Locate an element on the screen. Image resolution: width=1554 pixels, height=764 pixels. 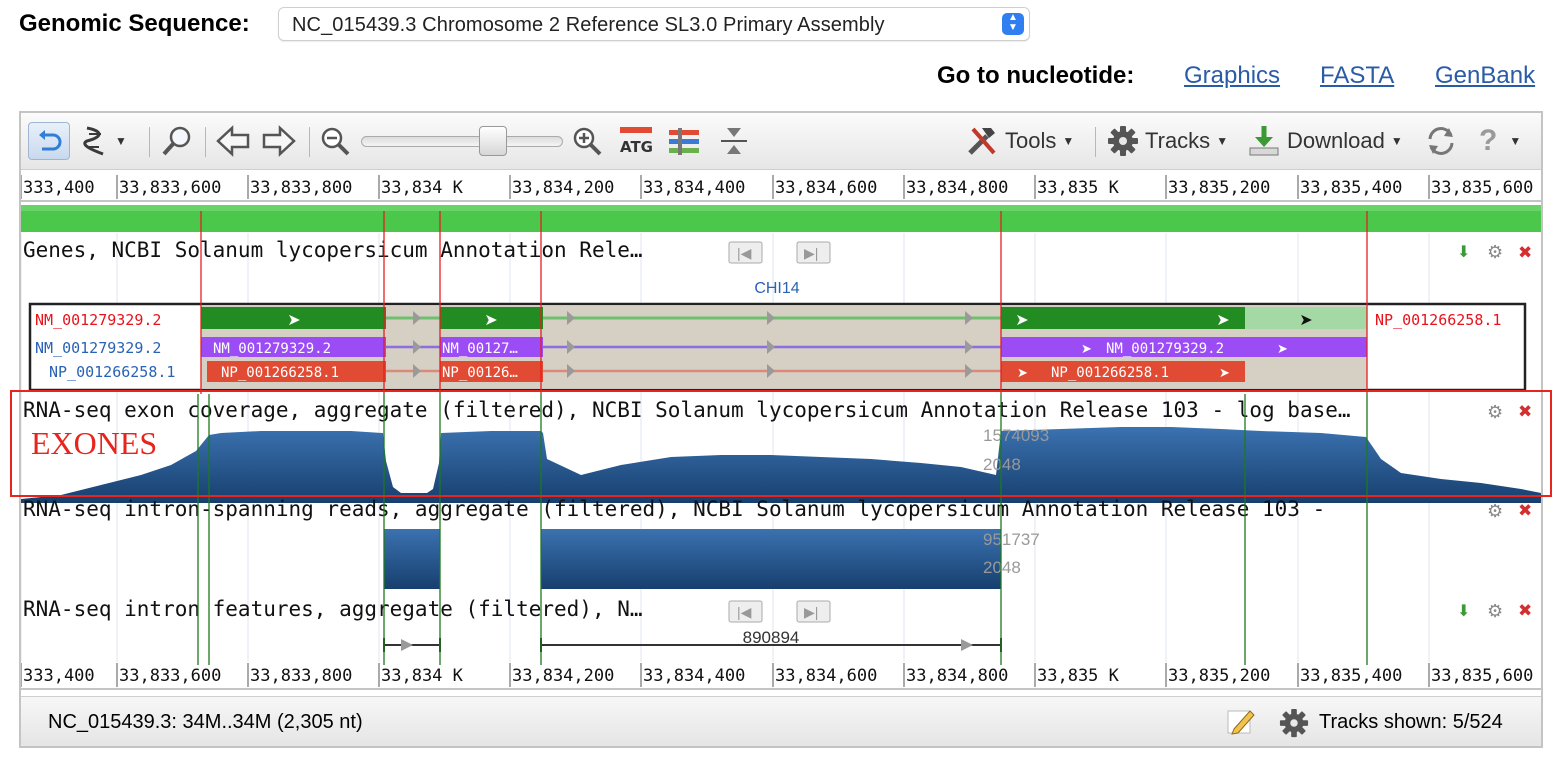
gear-icon is located at coordinates (1123, 141).